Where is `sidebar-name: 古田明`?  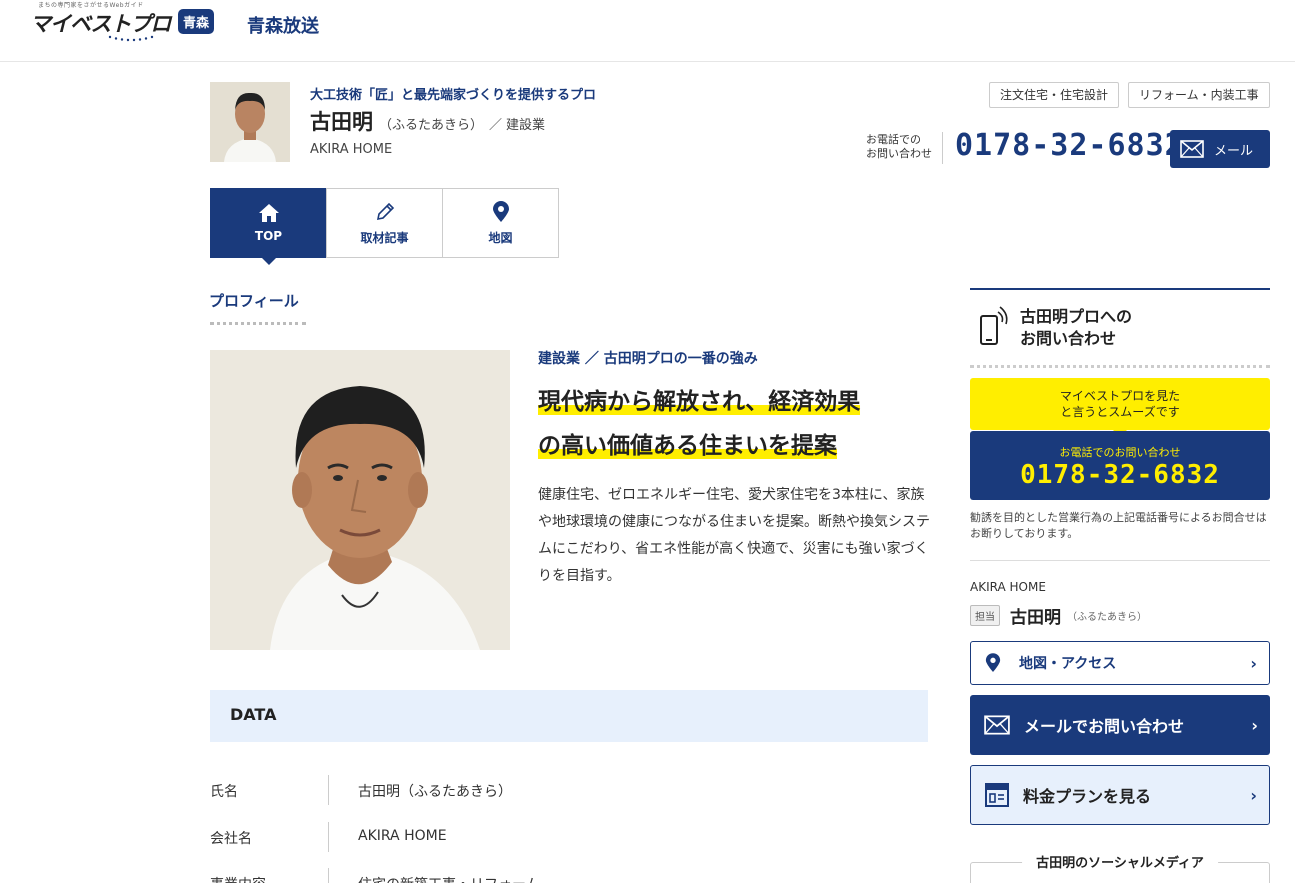 sidebar-name: 古田明 is located at coordinates (1035, 618).